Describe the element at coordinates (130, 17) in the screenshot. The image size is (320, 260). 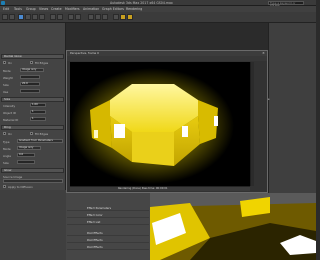
I see `render-icon` at that location.